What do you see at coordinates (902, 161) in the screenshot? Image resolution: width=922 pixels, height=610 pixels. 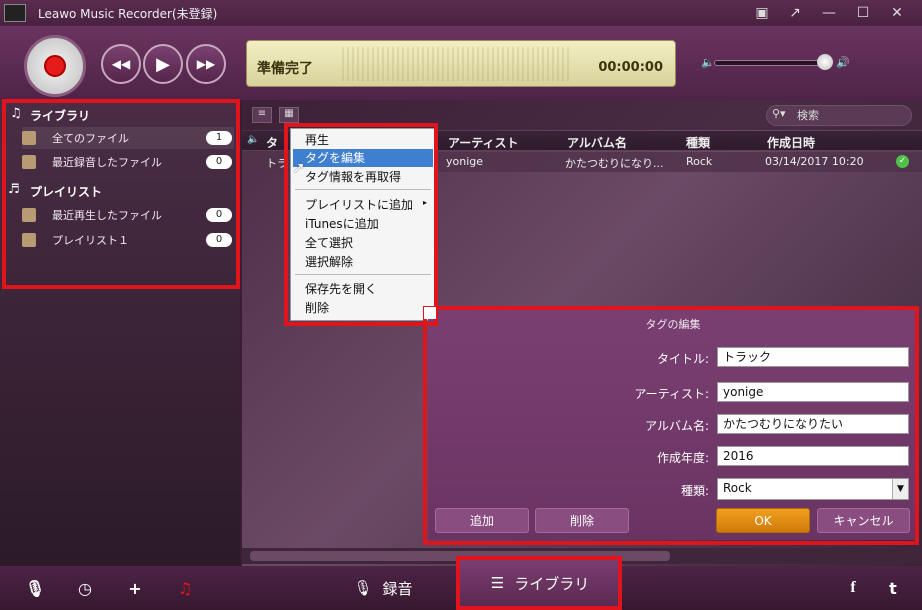 I see `checkmark-icon: ✓` at bounding box center [902, 161].